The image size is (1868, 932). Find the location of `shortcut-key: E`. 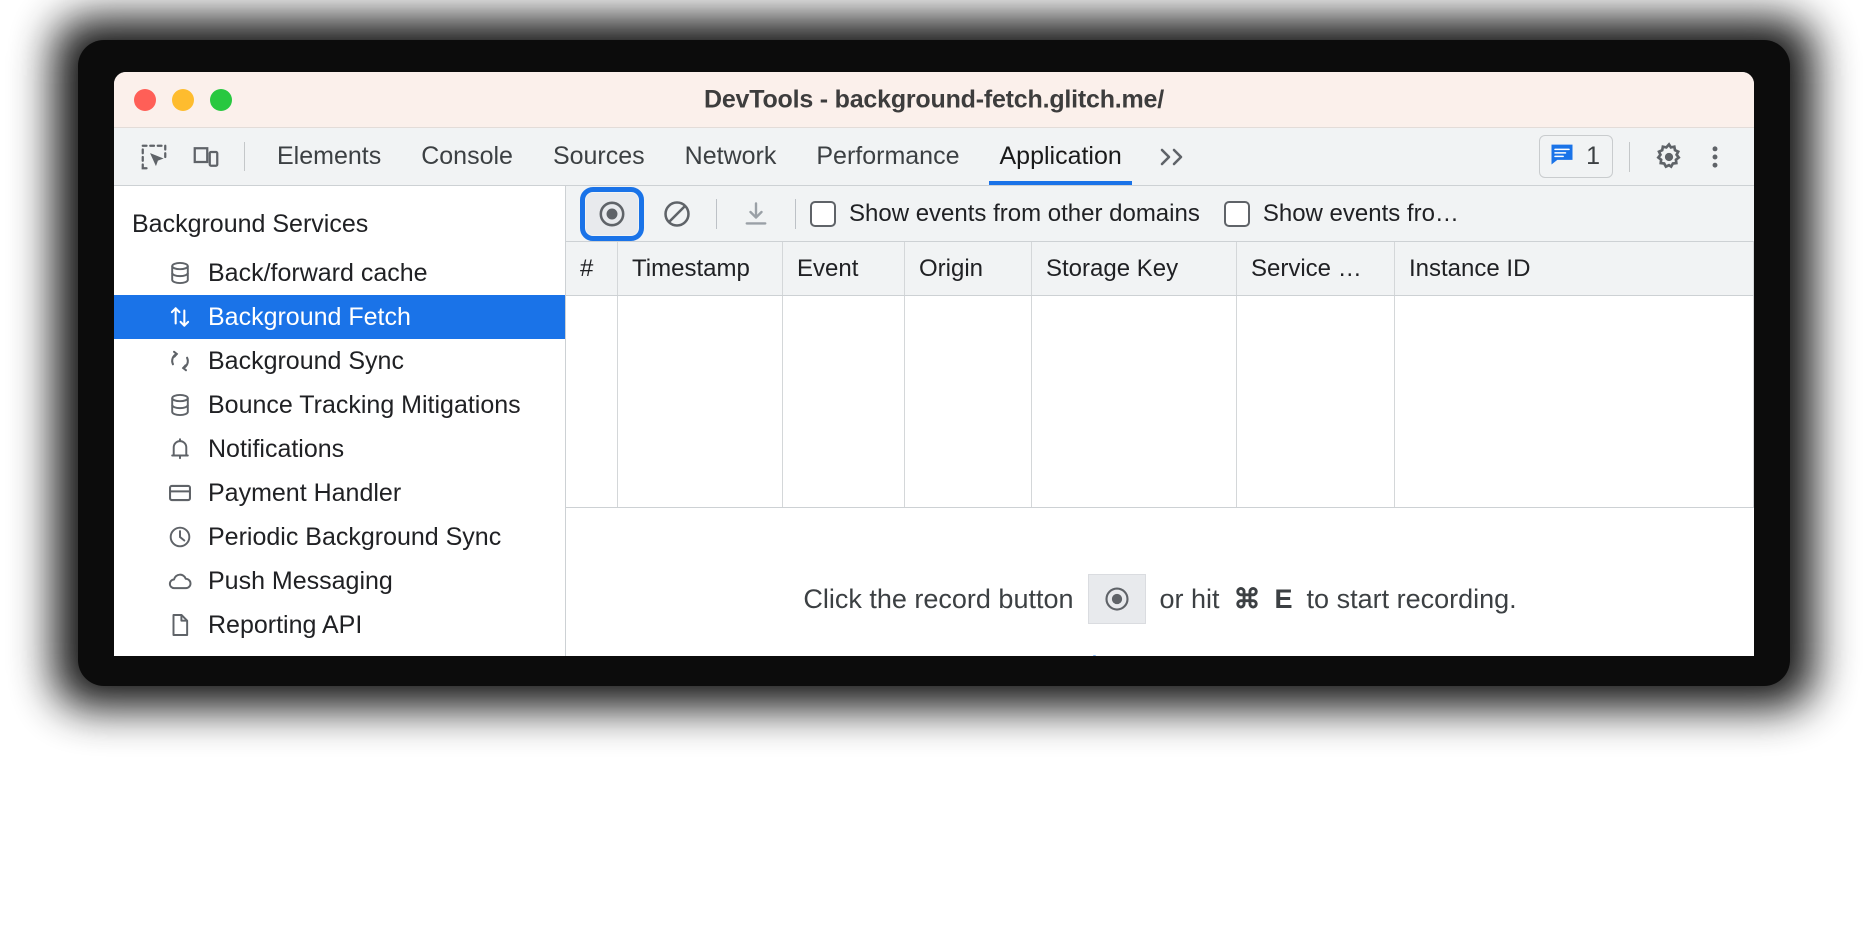

shortcut-key: E is located at coordinates (1283, 598).